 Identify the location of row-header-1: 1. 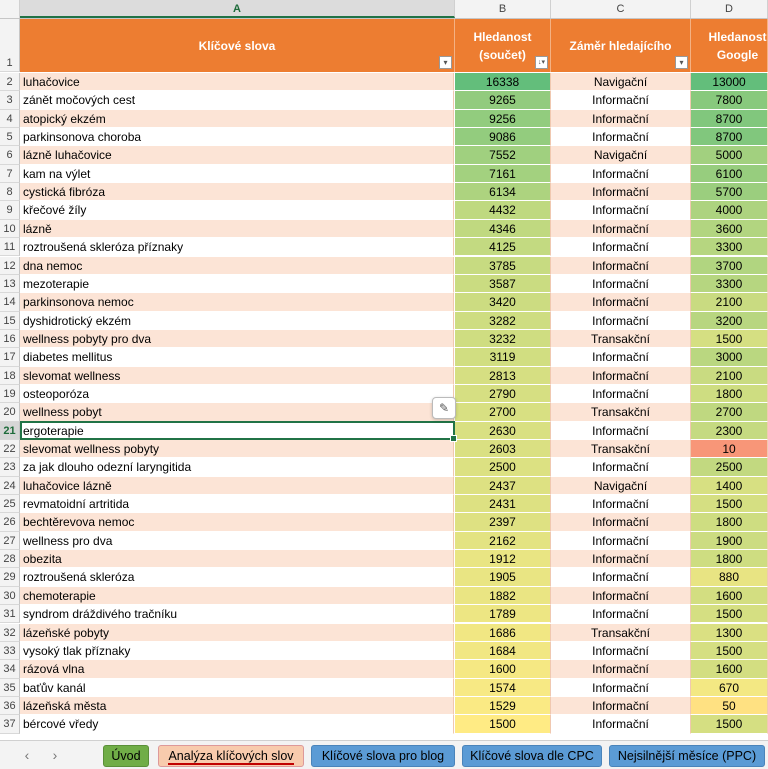
(10, 45).